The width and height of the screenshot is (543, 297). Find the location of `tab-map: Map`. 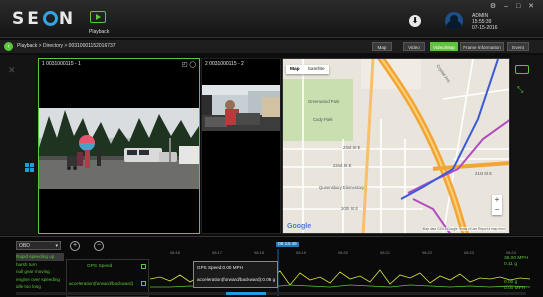

tab-map: Map is located at coordinates (382, 46).